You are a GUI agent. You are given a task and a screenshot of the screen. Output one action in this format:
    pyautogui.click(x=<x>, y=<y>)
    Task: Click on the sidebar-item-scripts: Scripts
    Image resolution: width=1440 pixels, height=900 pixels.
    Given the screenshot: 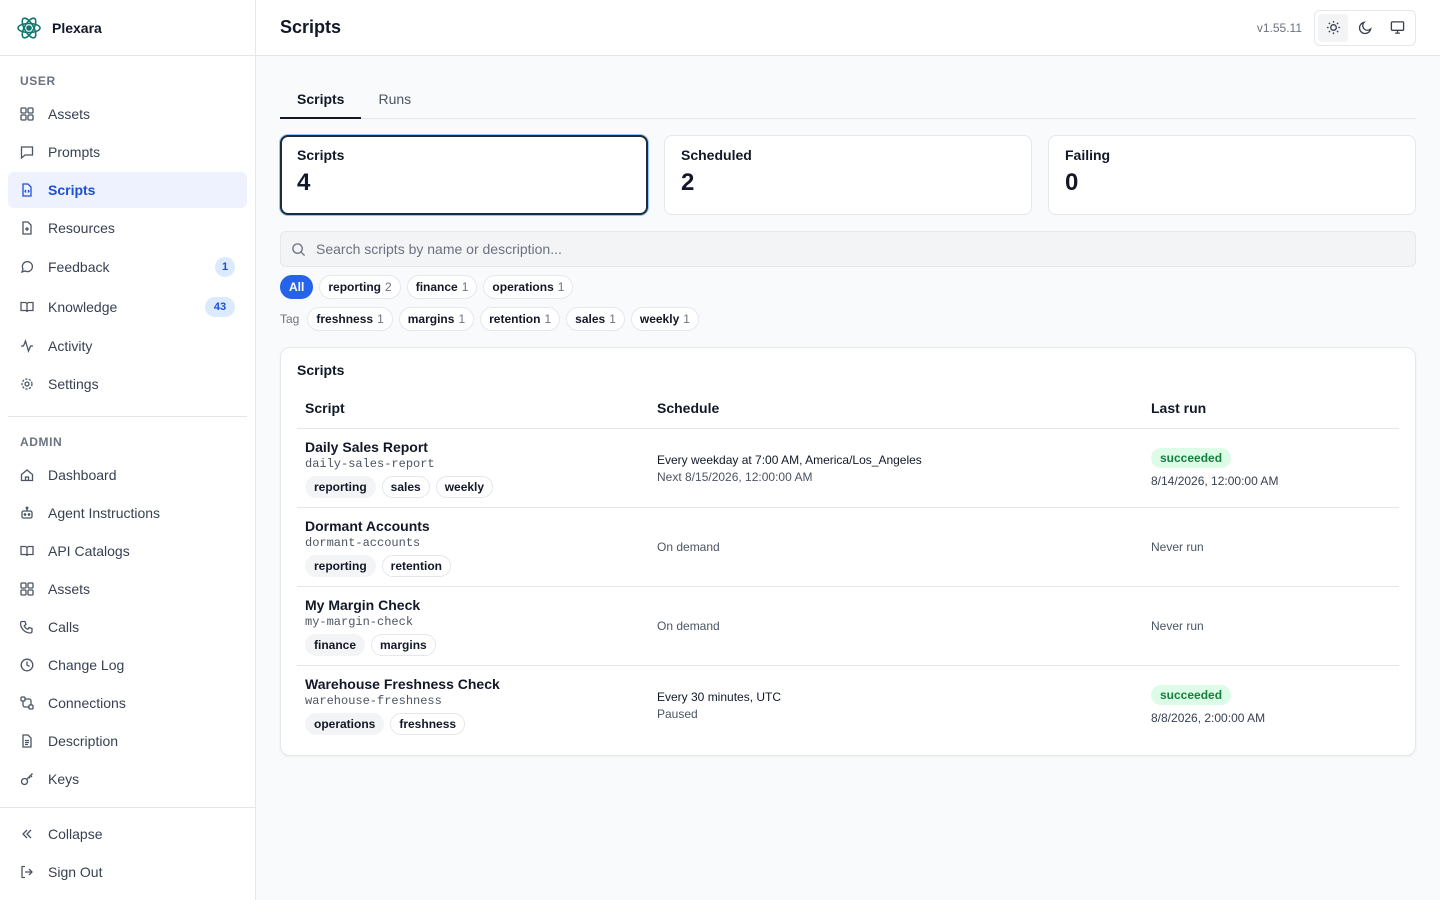 What is the action you would take?
    pyautogui.click(x=127, y=190)
    